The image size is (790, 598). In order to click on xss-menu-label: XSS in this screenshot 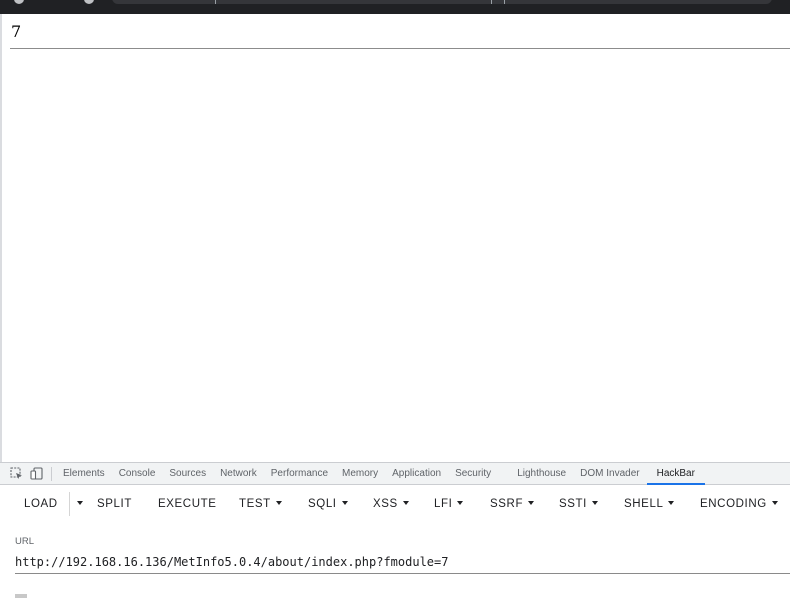, I will do `click(385, 504)`.